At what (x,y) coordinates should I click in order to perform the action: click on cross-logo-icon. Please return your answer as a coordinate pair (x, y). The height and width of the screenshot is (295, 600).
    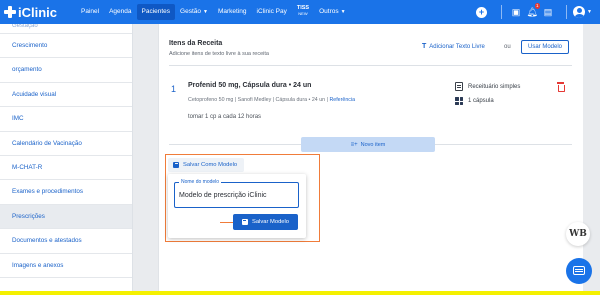
    Looking at the image, I should click on (10, 12).